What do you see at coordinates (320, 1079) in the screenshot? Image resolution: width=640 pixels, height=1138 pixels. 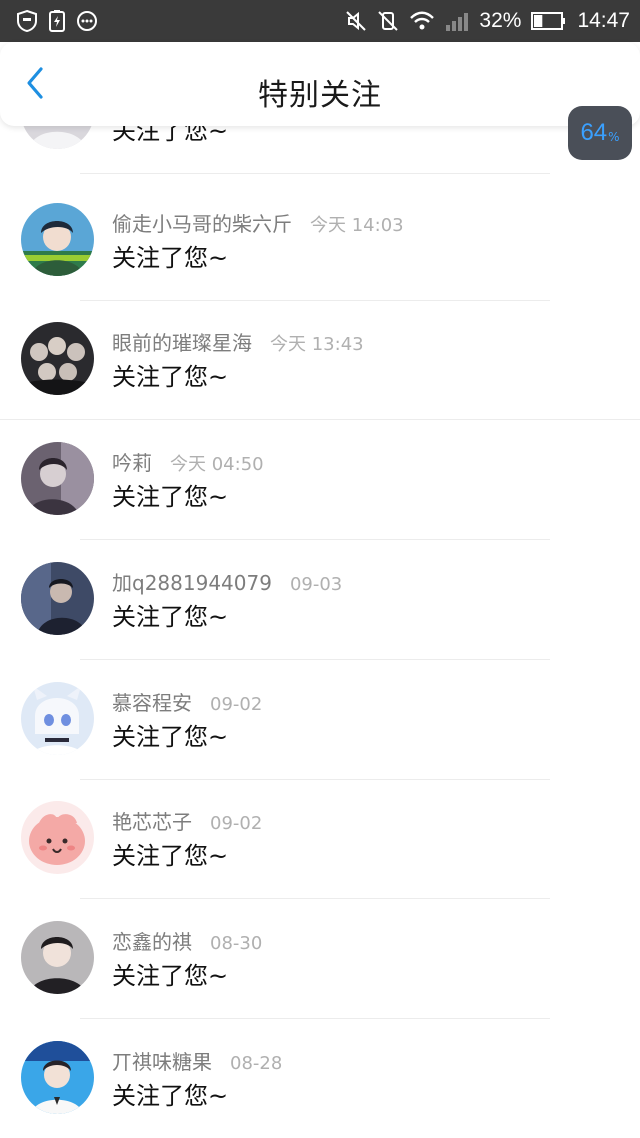 I see `list-item: 丌祺味糖果 08-28 关注了您~` at bounding box center [320, 1079].